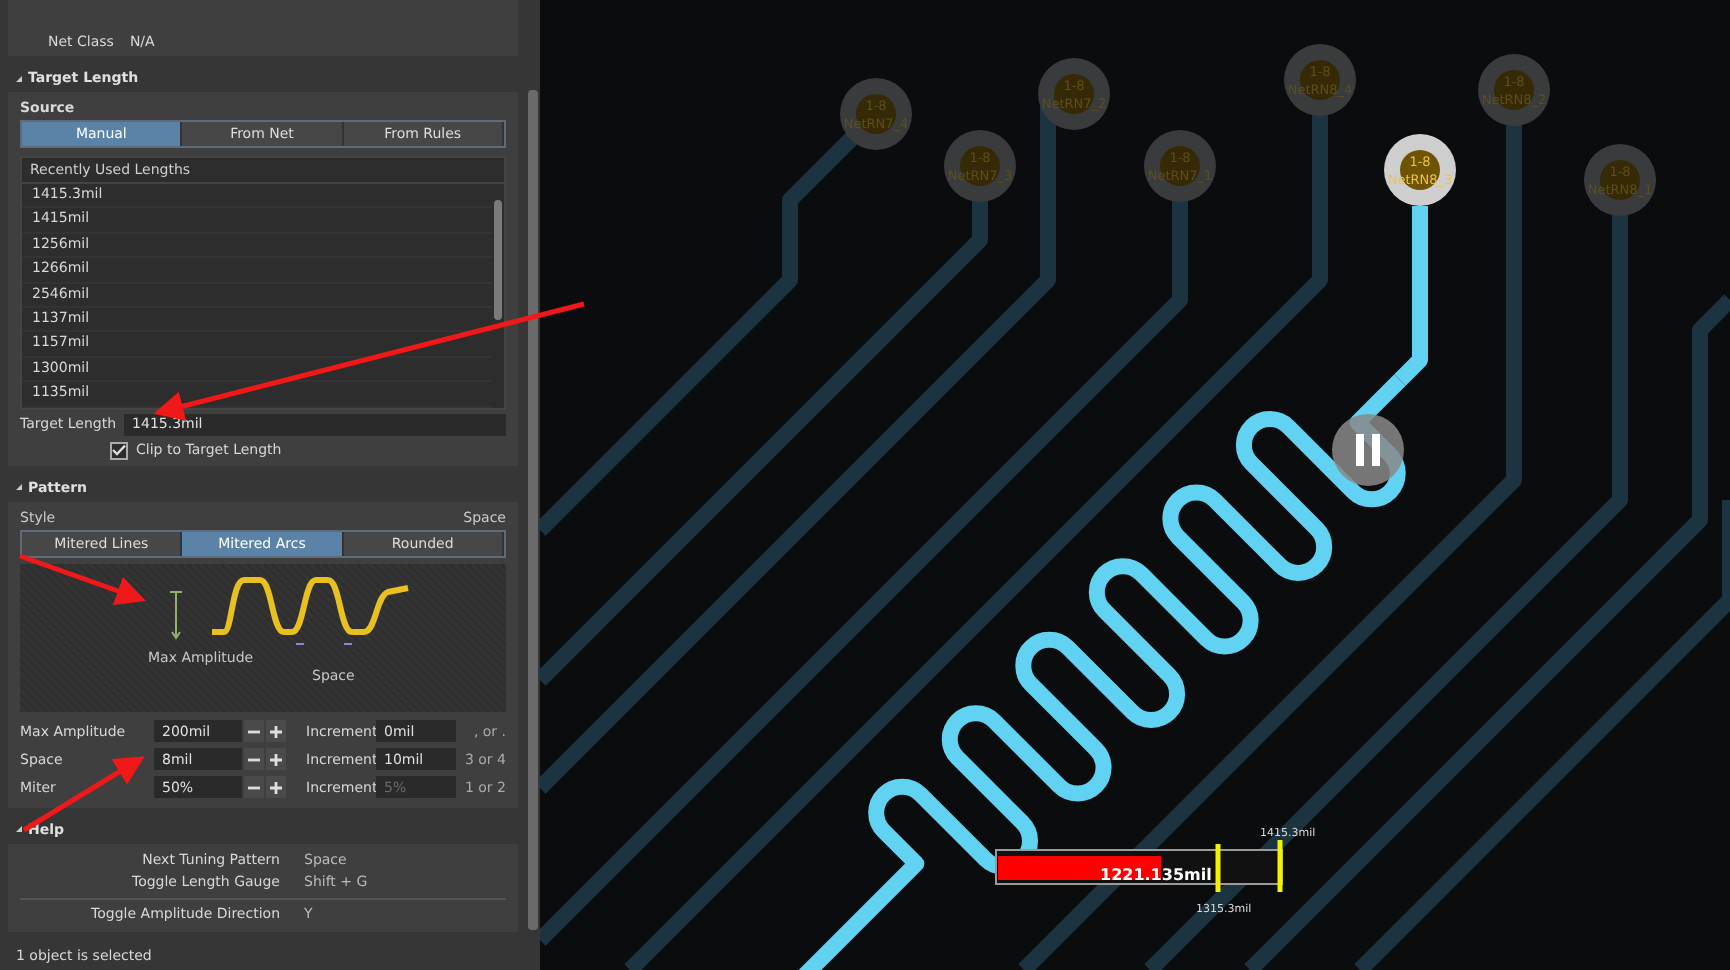 The image size is (1730, 970). I want to click on pause-icon, so click(1368, 450).